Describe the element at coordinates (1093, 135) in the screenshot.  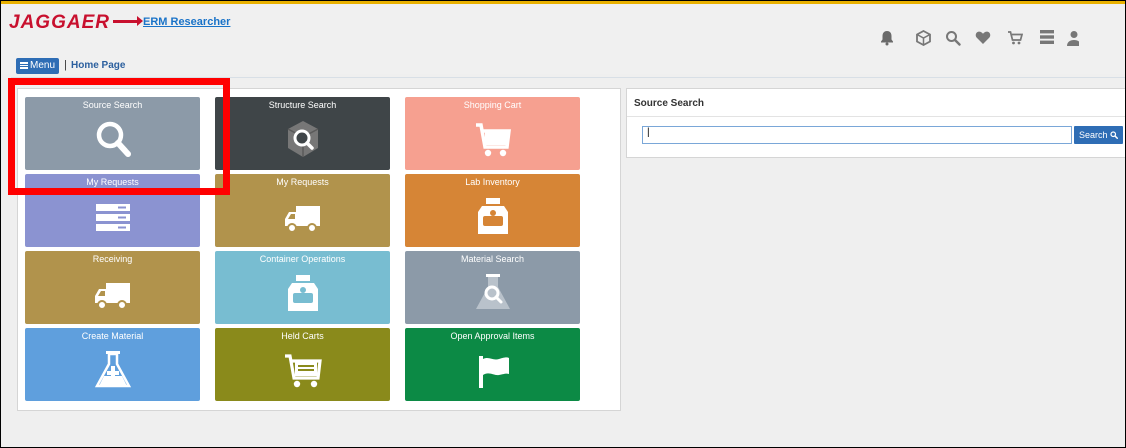
I see `search-button-label: Search` at that location.